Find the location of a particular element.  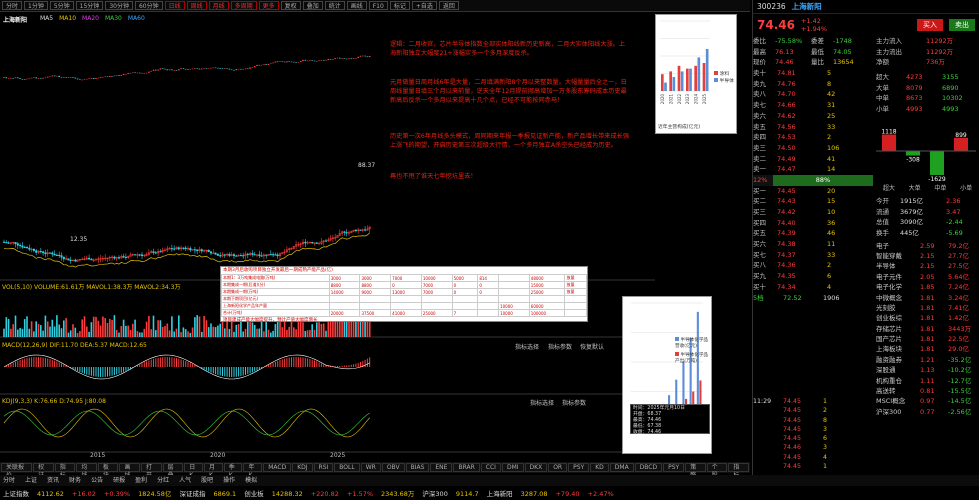

sector-row: 电子元件 2.05 5.64亿 is located at coordinates (927, 277).